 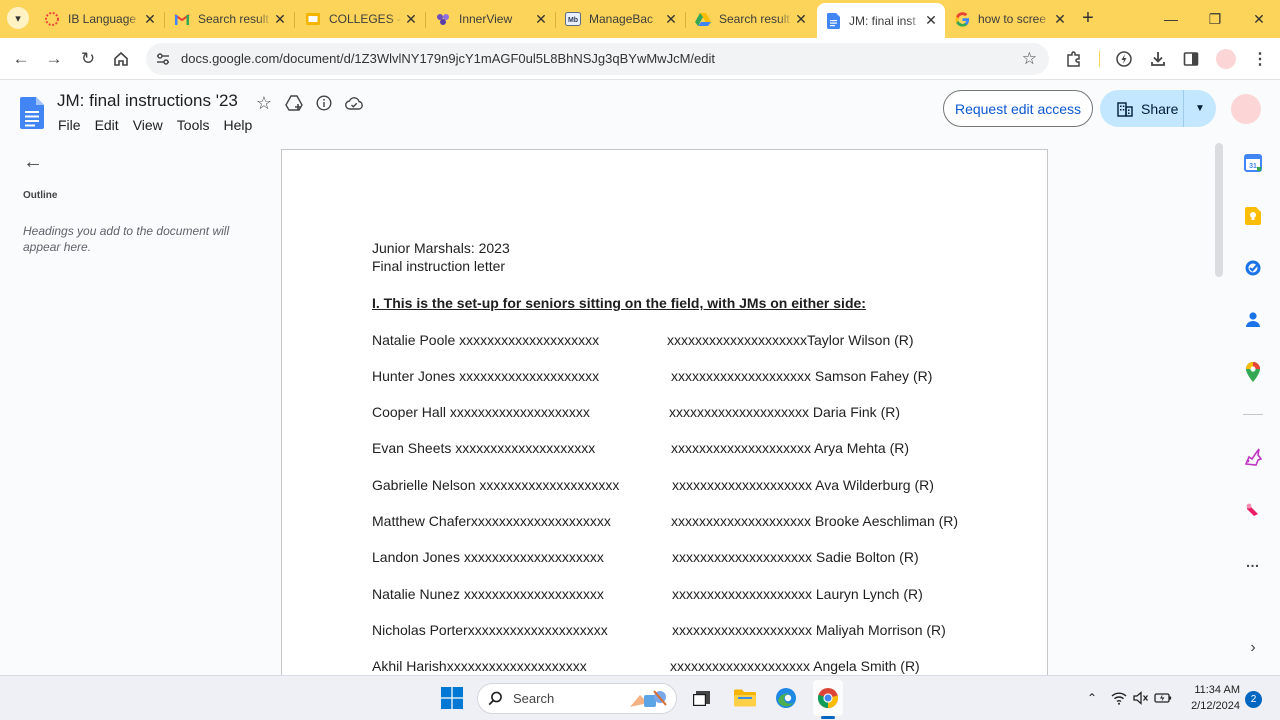 I want to click on back-button: ←, so click(x=21, y=59).